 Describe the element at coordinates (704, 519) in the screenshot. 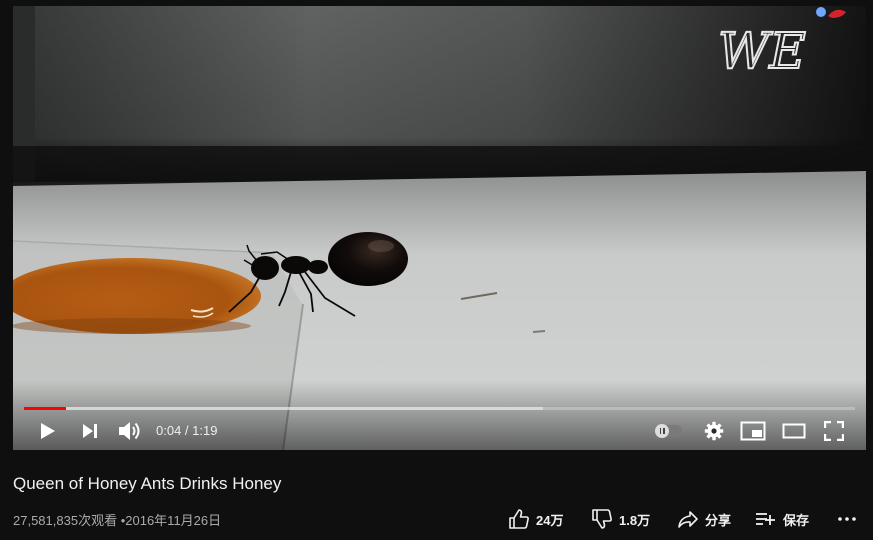

I see `share-button: 分享` at that location.